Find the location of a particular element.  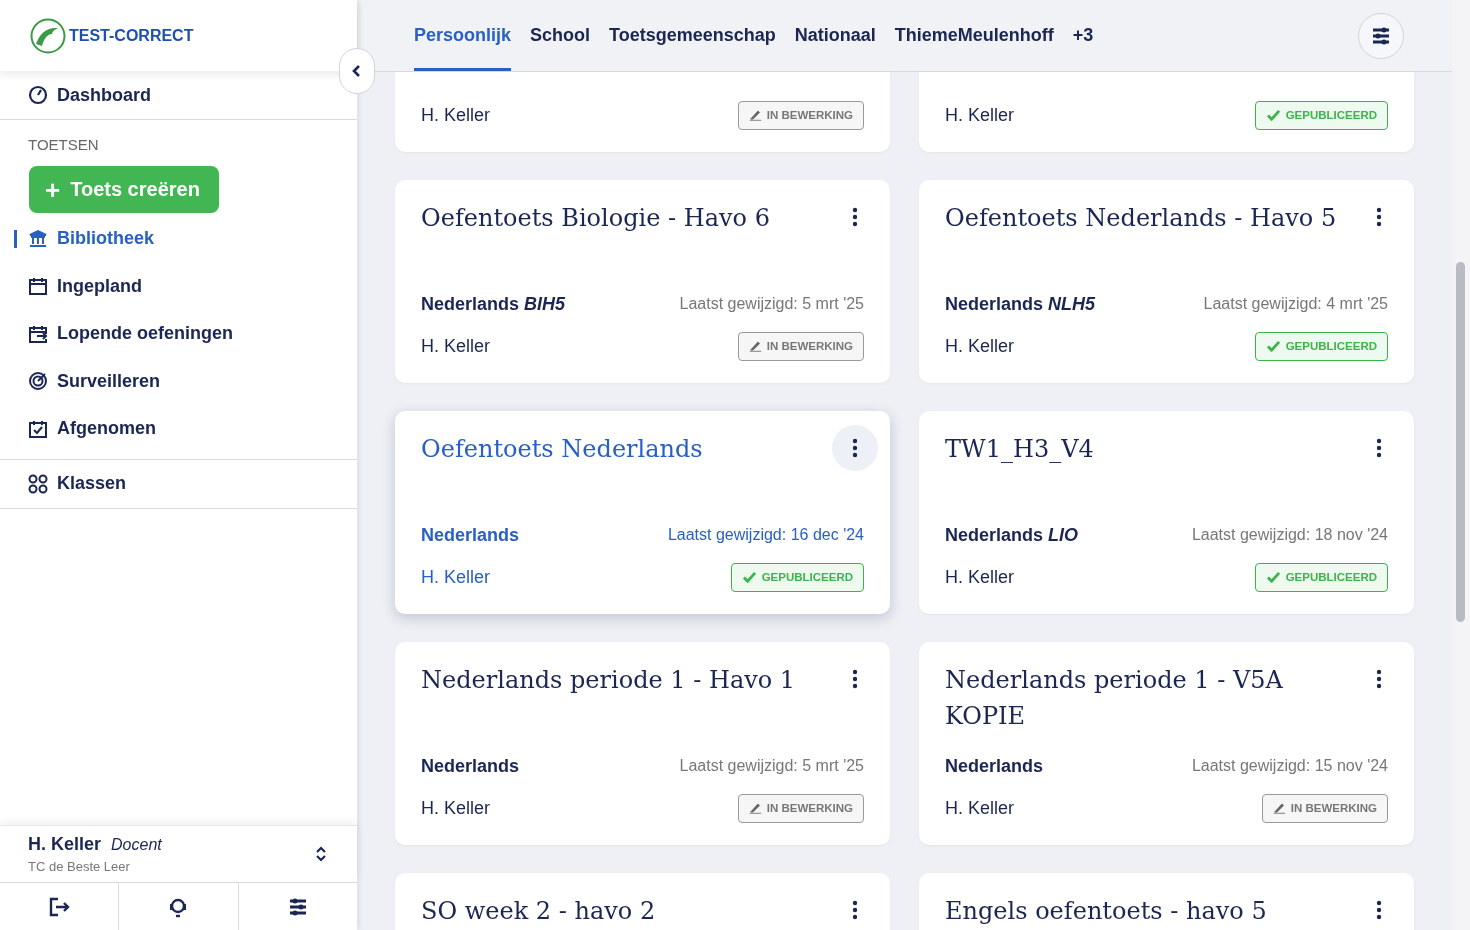

test-card: Oefentoets Nederlands - Havo 5 Nederlands NLH5 Laatst gewijzigd: 4 mrt '25 H. Keller GEPUBLICEERD is located at coordinates (1166, 281).